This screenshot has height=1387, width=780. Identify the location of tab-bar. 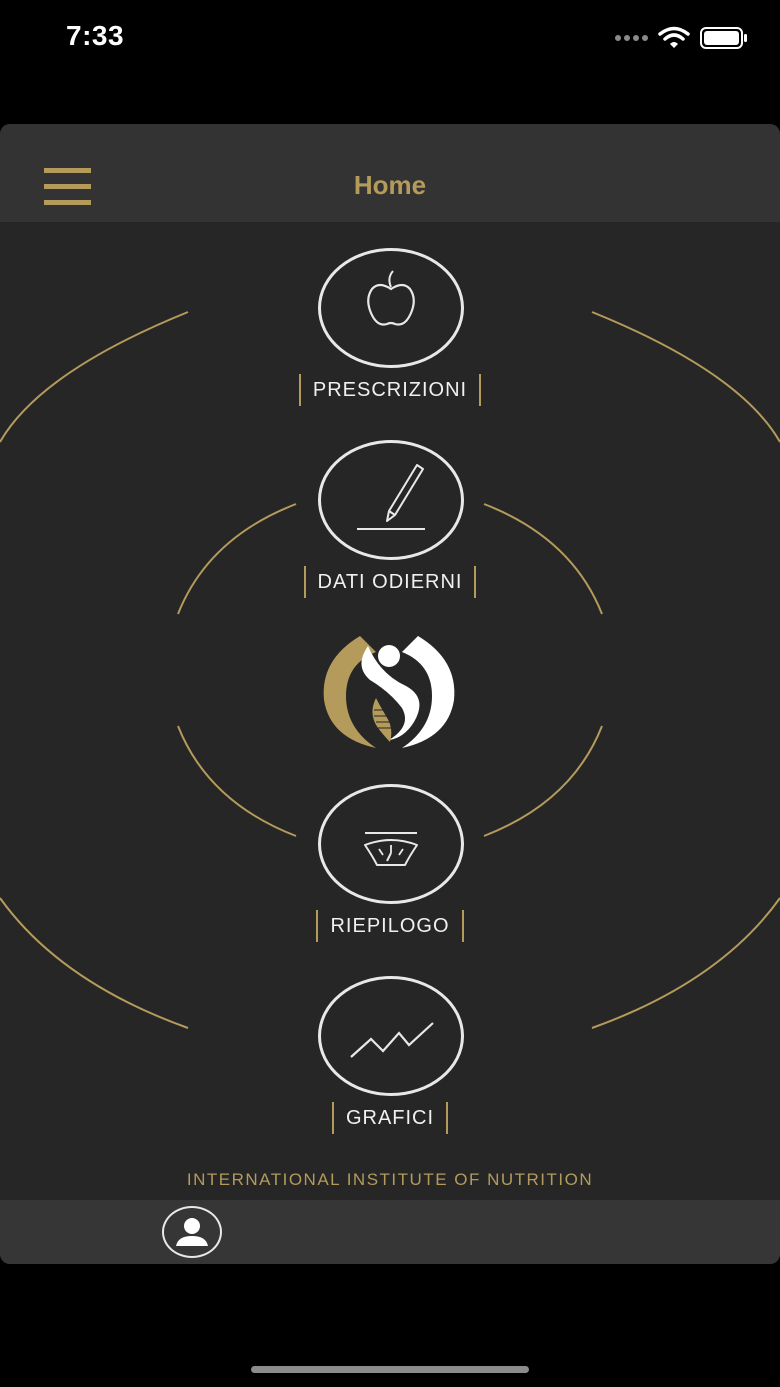
(390, 1232).